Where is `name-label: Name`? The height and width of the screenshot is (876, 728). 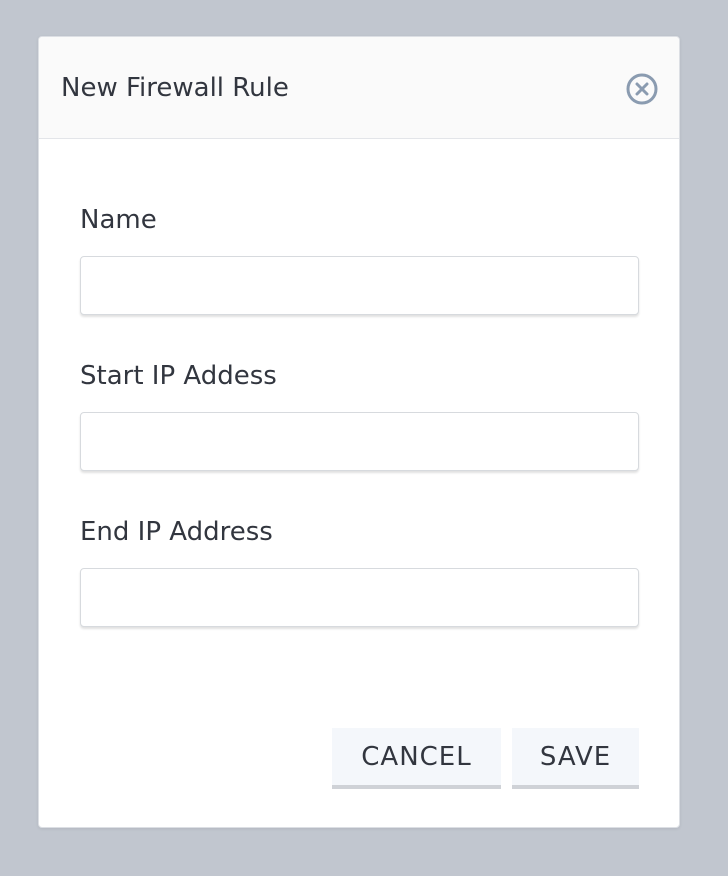
name-label: Name is located at coordinates (118, 220).